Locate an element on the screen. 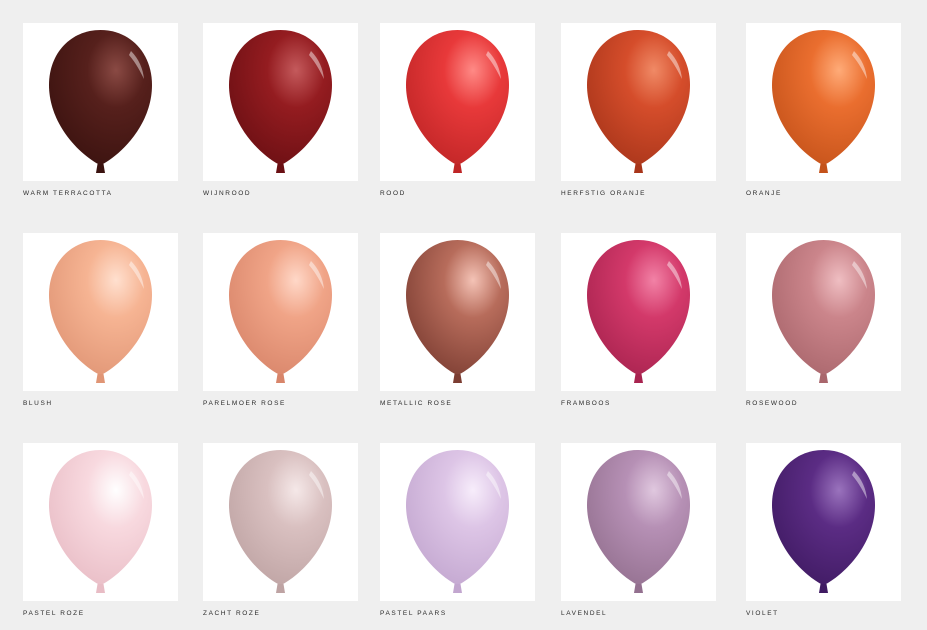 The width and height of the screenshot is (927, 630). color-swatch-item: METALLIC ROSE is located at coordinates (458, 320).